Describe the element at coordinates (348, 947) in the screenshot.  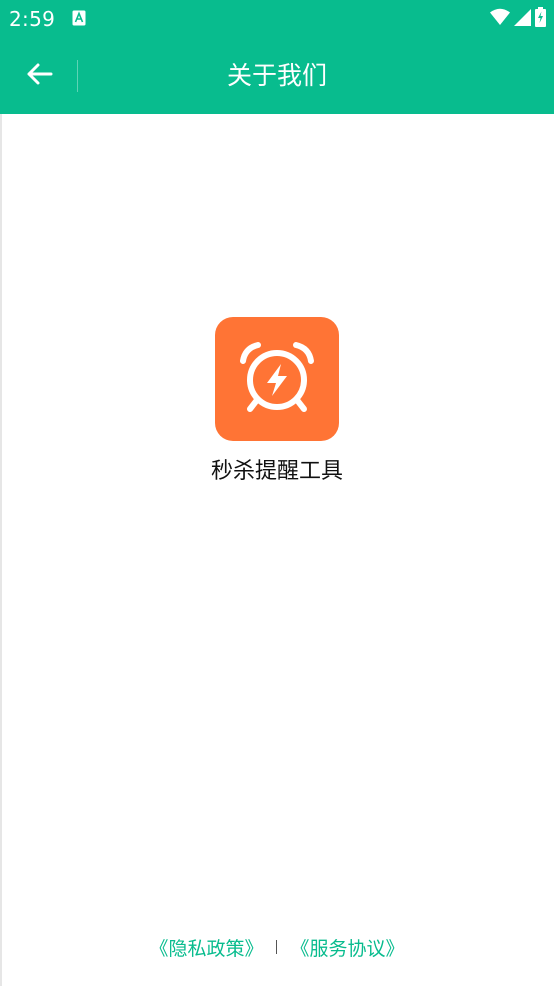
I see `service-agreement-link: 《服务协议》` at that location.